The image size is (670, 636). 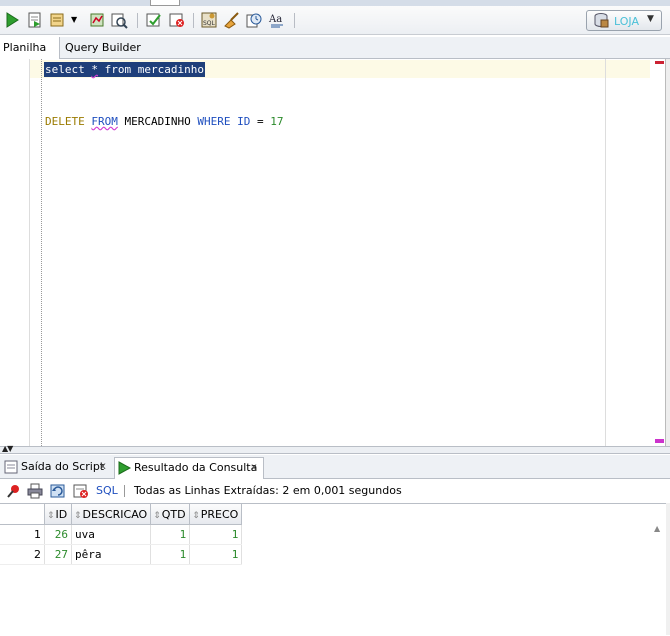 I want to click on indent-guide, so click(x=41, y=252).